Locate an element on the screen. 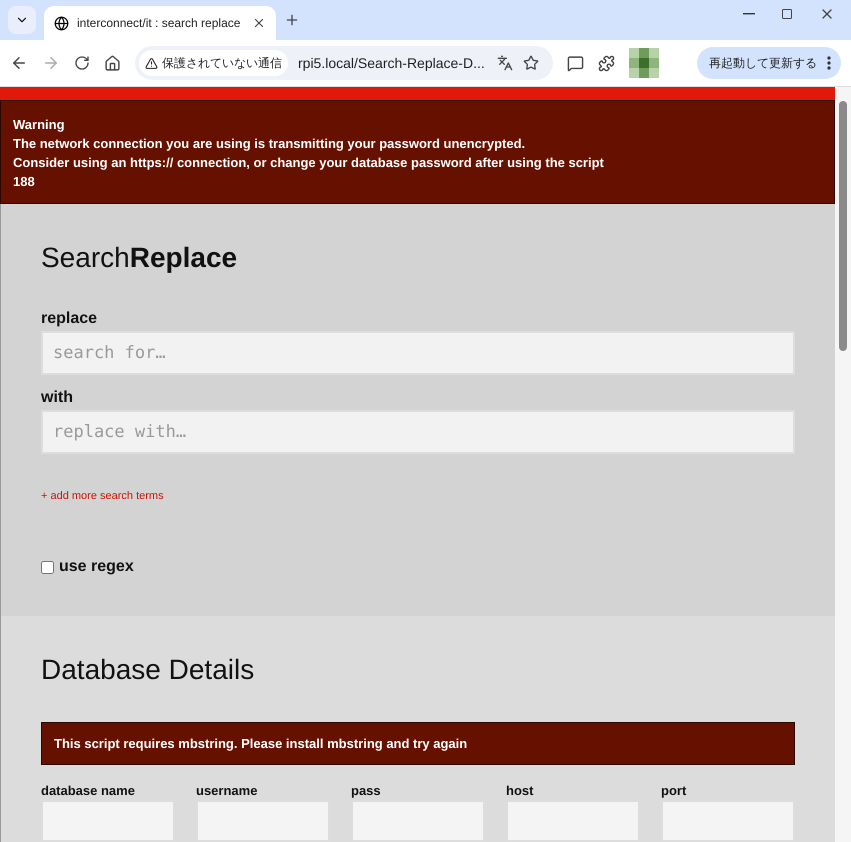 The height and width of the screenshot is (842, 851). translate-button is located at coordinates (505, 63).